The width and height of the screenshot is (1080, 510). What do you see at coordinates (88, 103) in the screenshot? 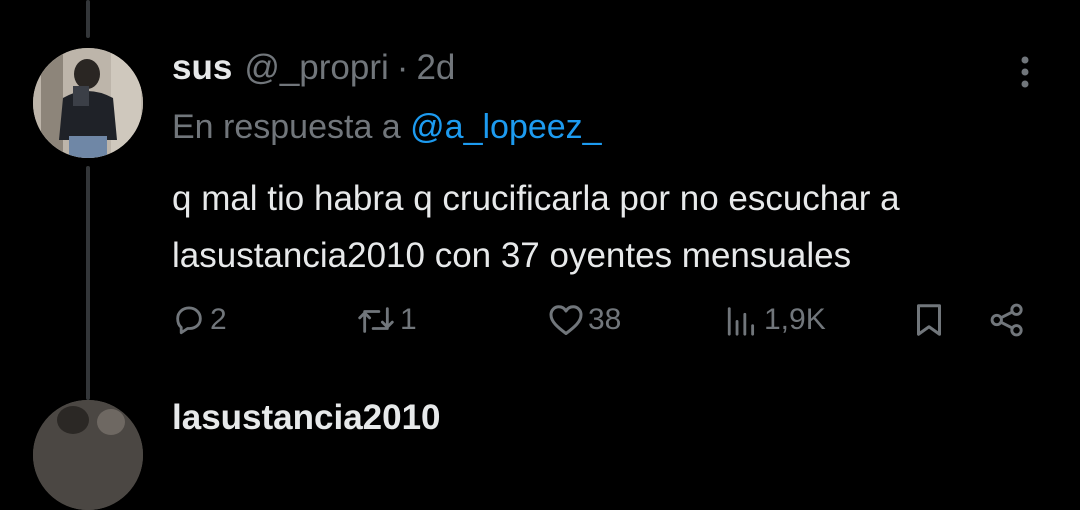
I see `avatar` at bounding box center [88, 103].